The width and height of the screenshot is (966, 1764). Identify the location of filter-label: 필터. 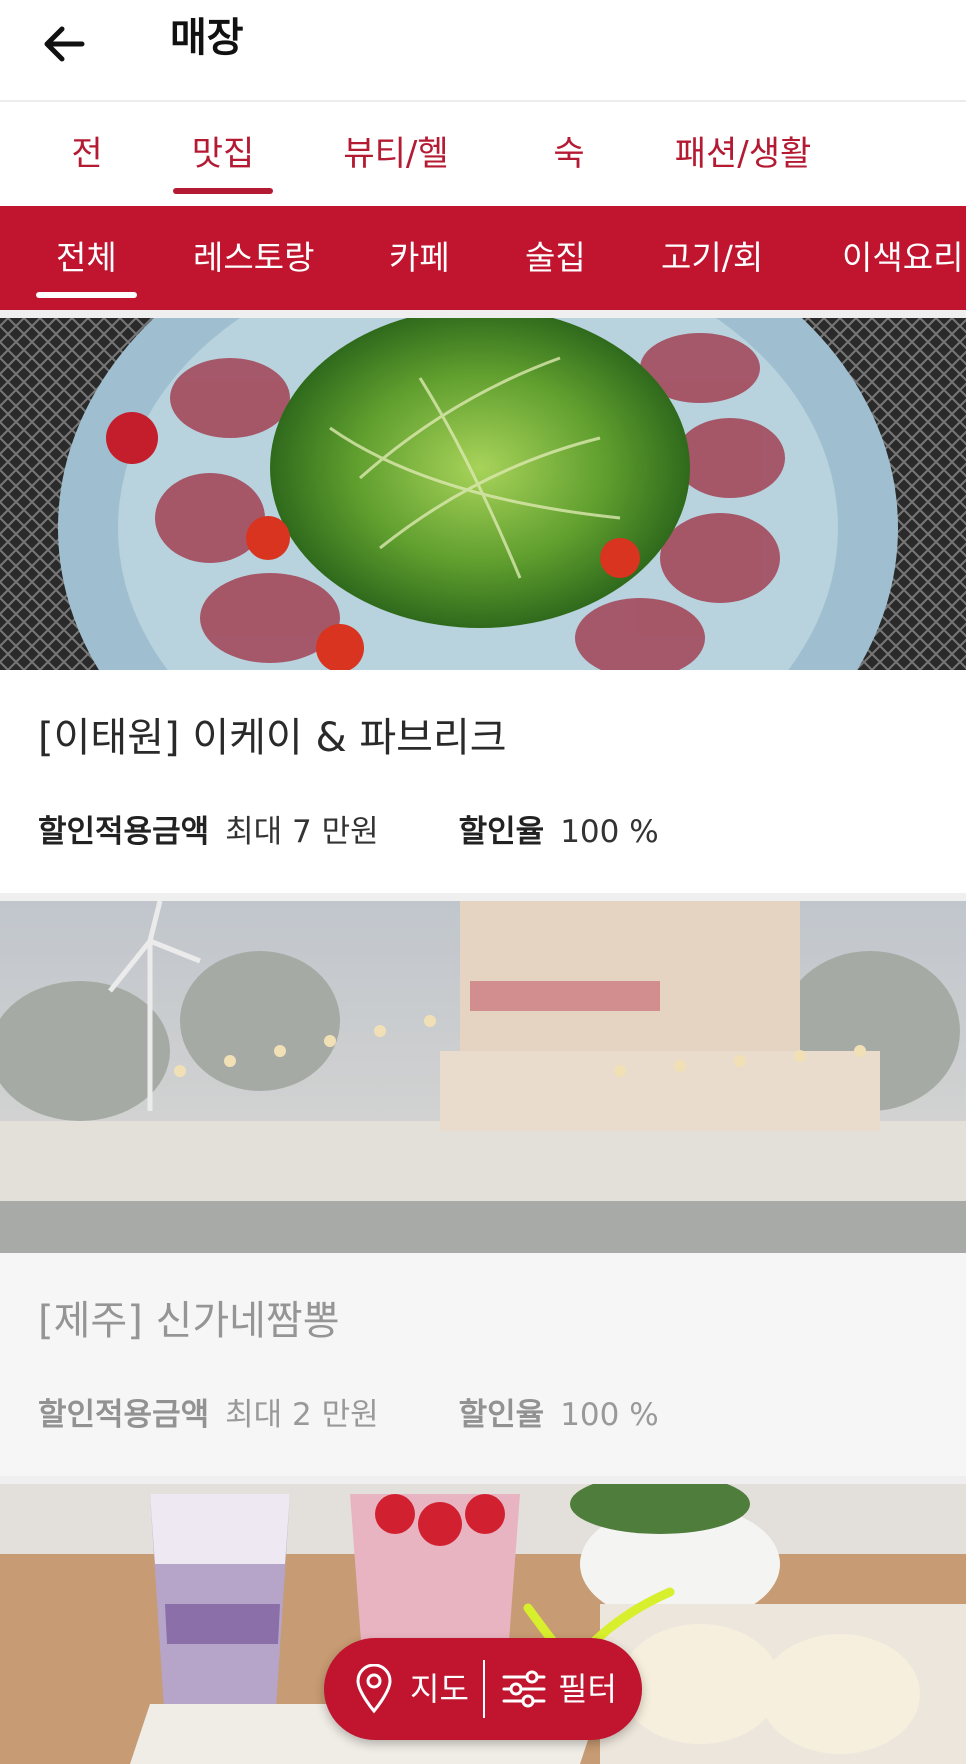
(587, 1689).